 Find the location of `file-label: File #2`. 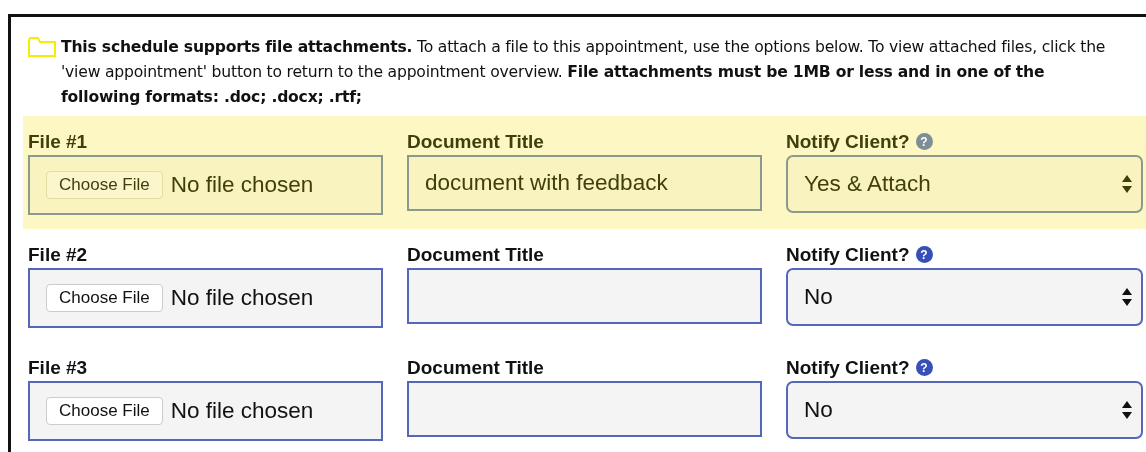

file-label: File #2 is located at coordinates (58, 254).